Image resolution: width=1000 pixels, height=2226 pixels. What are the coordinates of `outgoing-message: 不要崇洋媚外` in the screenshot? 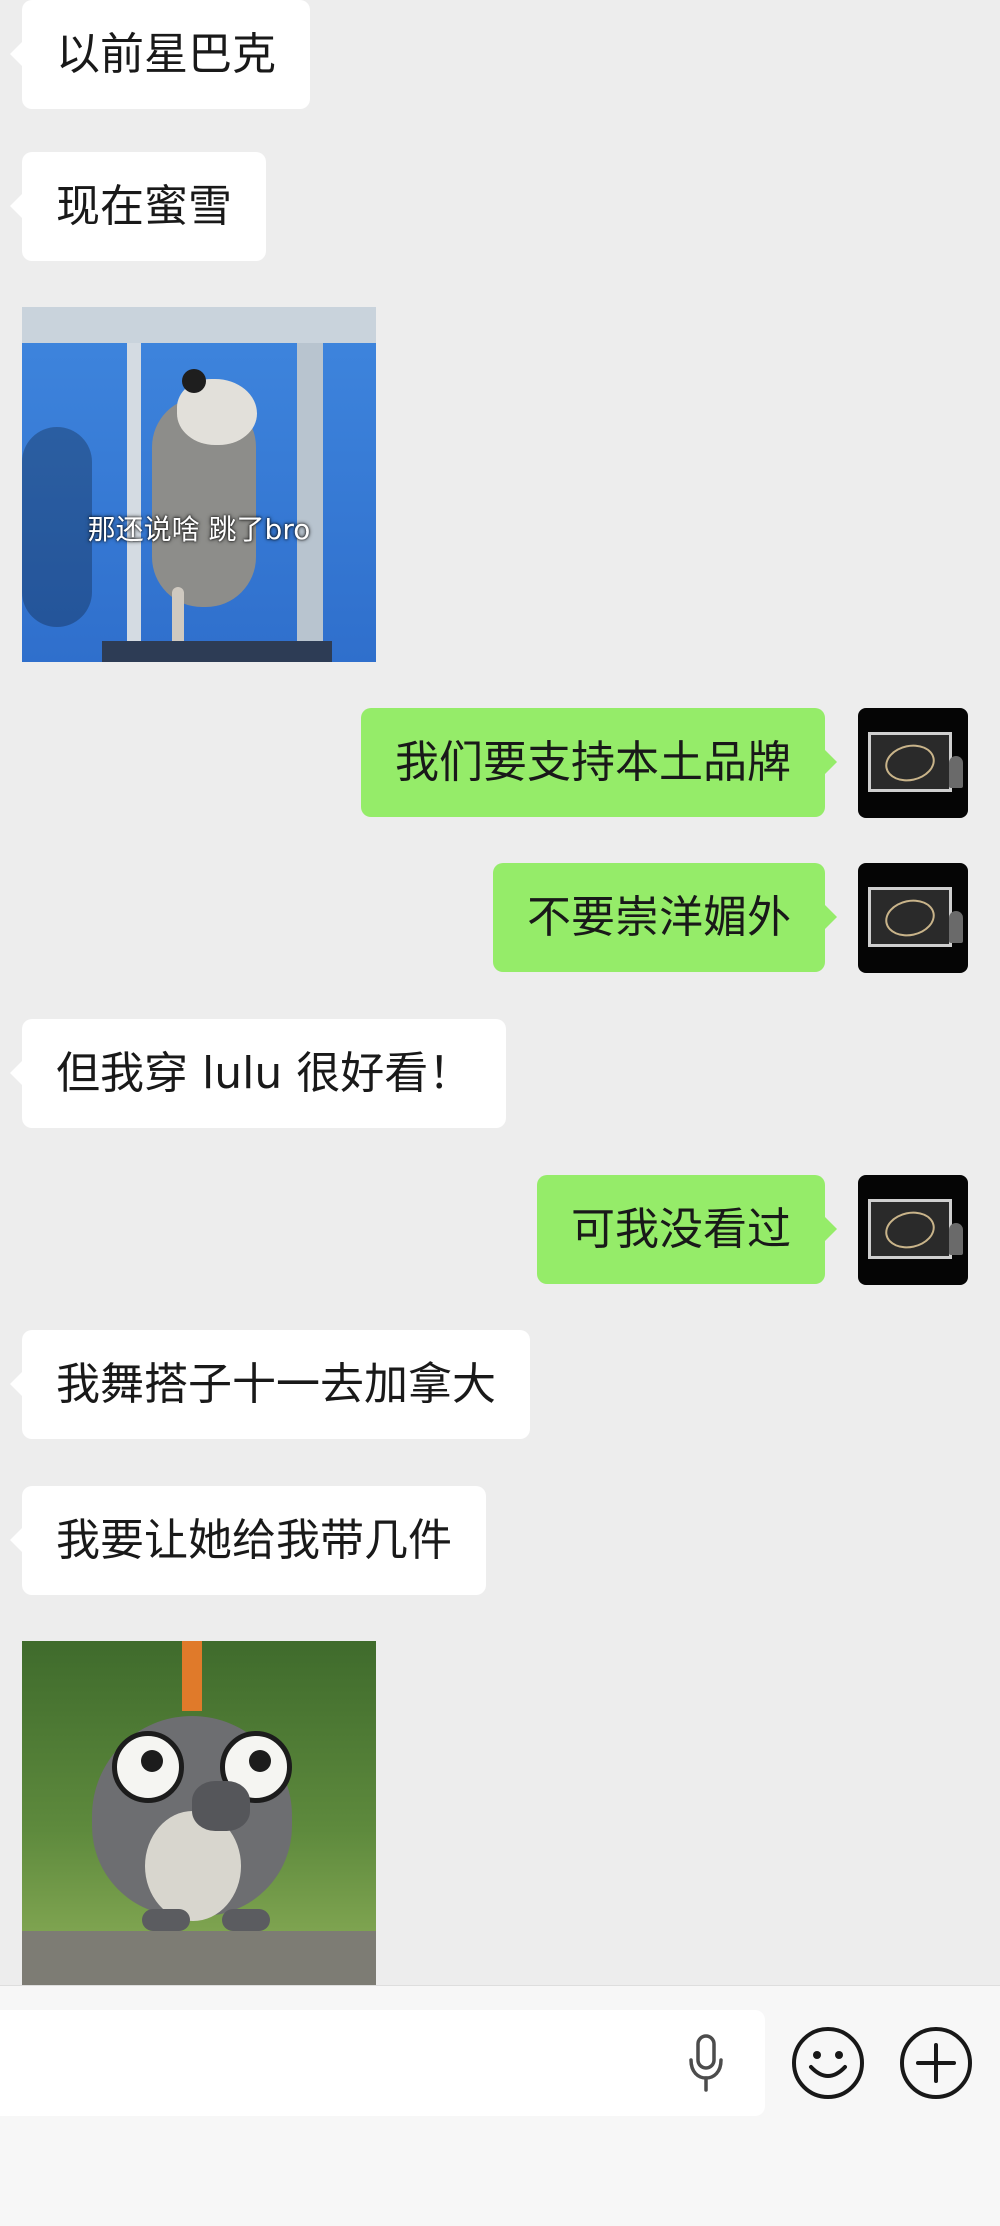 It's located at (665, 917).